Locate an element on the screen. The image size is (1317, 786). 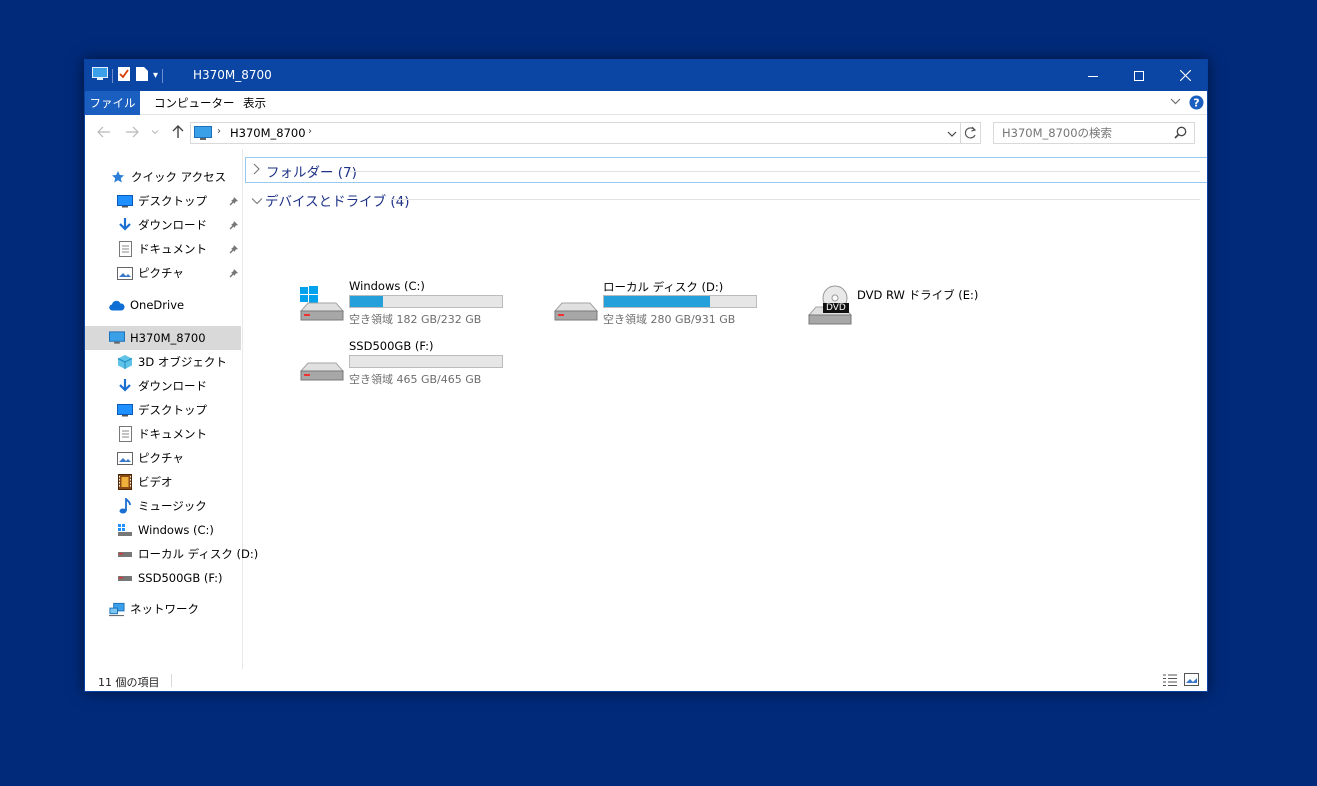
large-icons-view-button is located at coordinates (1191, 681).